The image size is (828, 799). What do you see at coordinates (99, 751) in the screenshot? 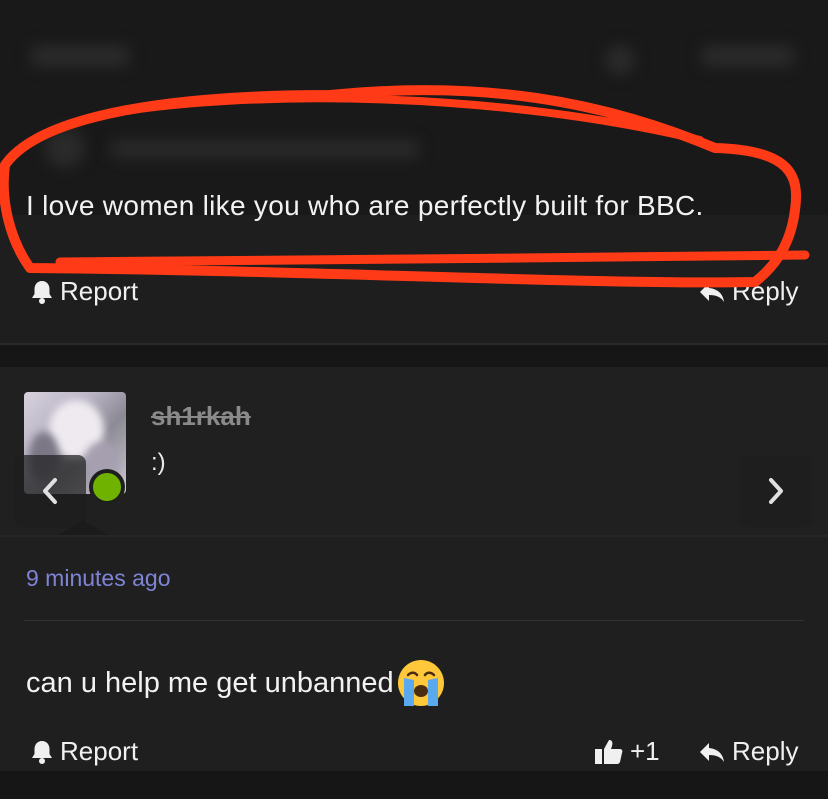
I see `report-label: Report` at bounding box center [99, 751].